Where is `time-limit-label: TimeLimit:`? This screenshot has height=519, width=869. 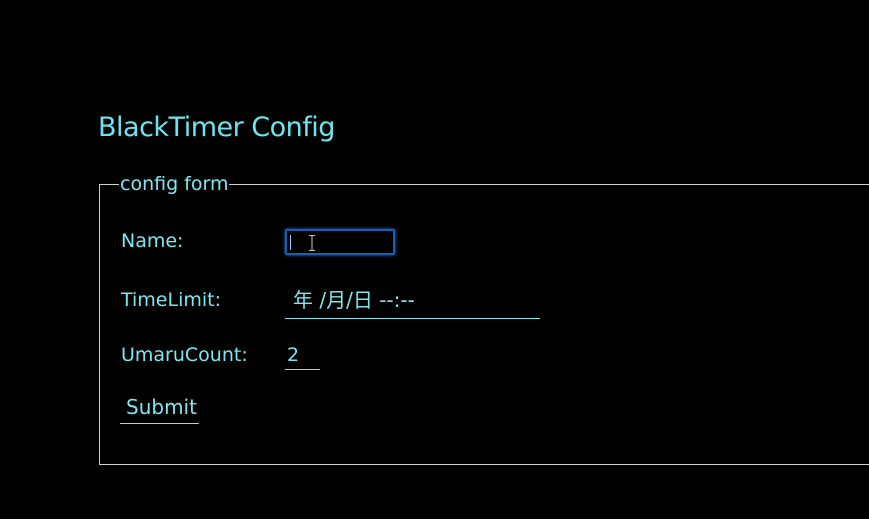 time-limit-label: TimeLimit: is located at coordinates (171, 300).